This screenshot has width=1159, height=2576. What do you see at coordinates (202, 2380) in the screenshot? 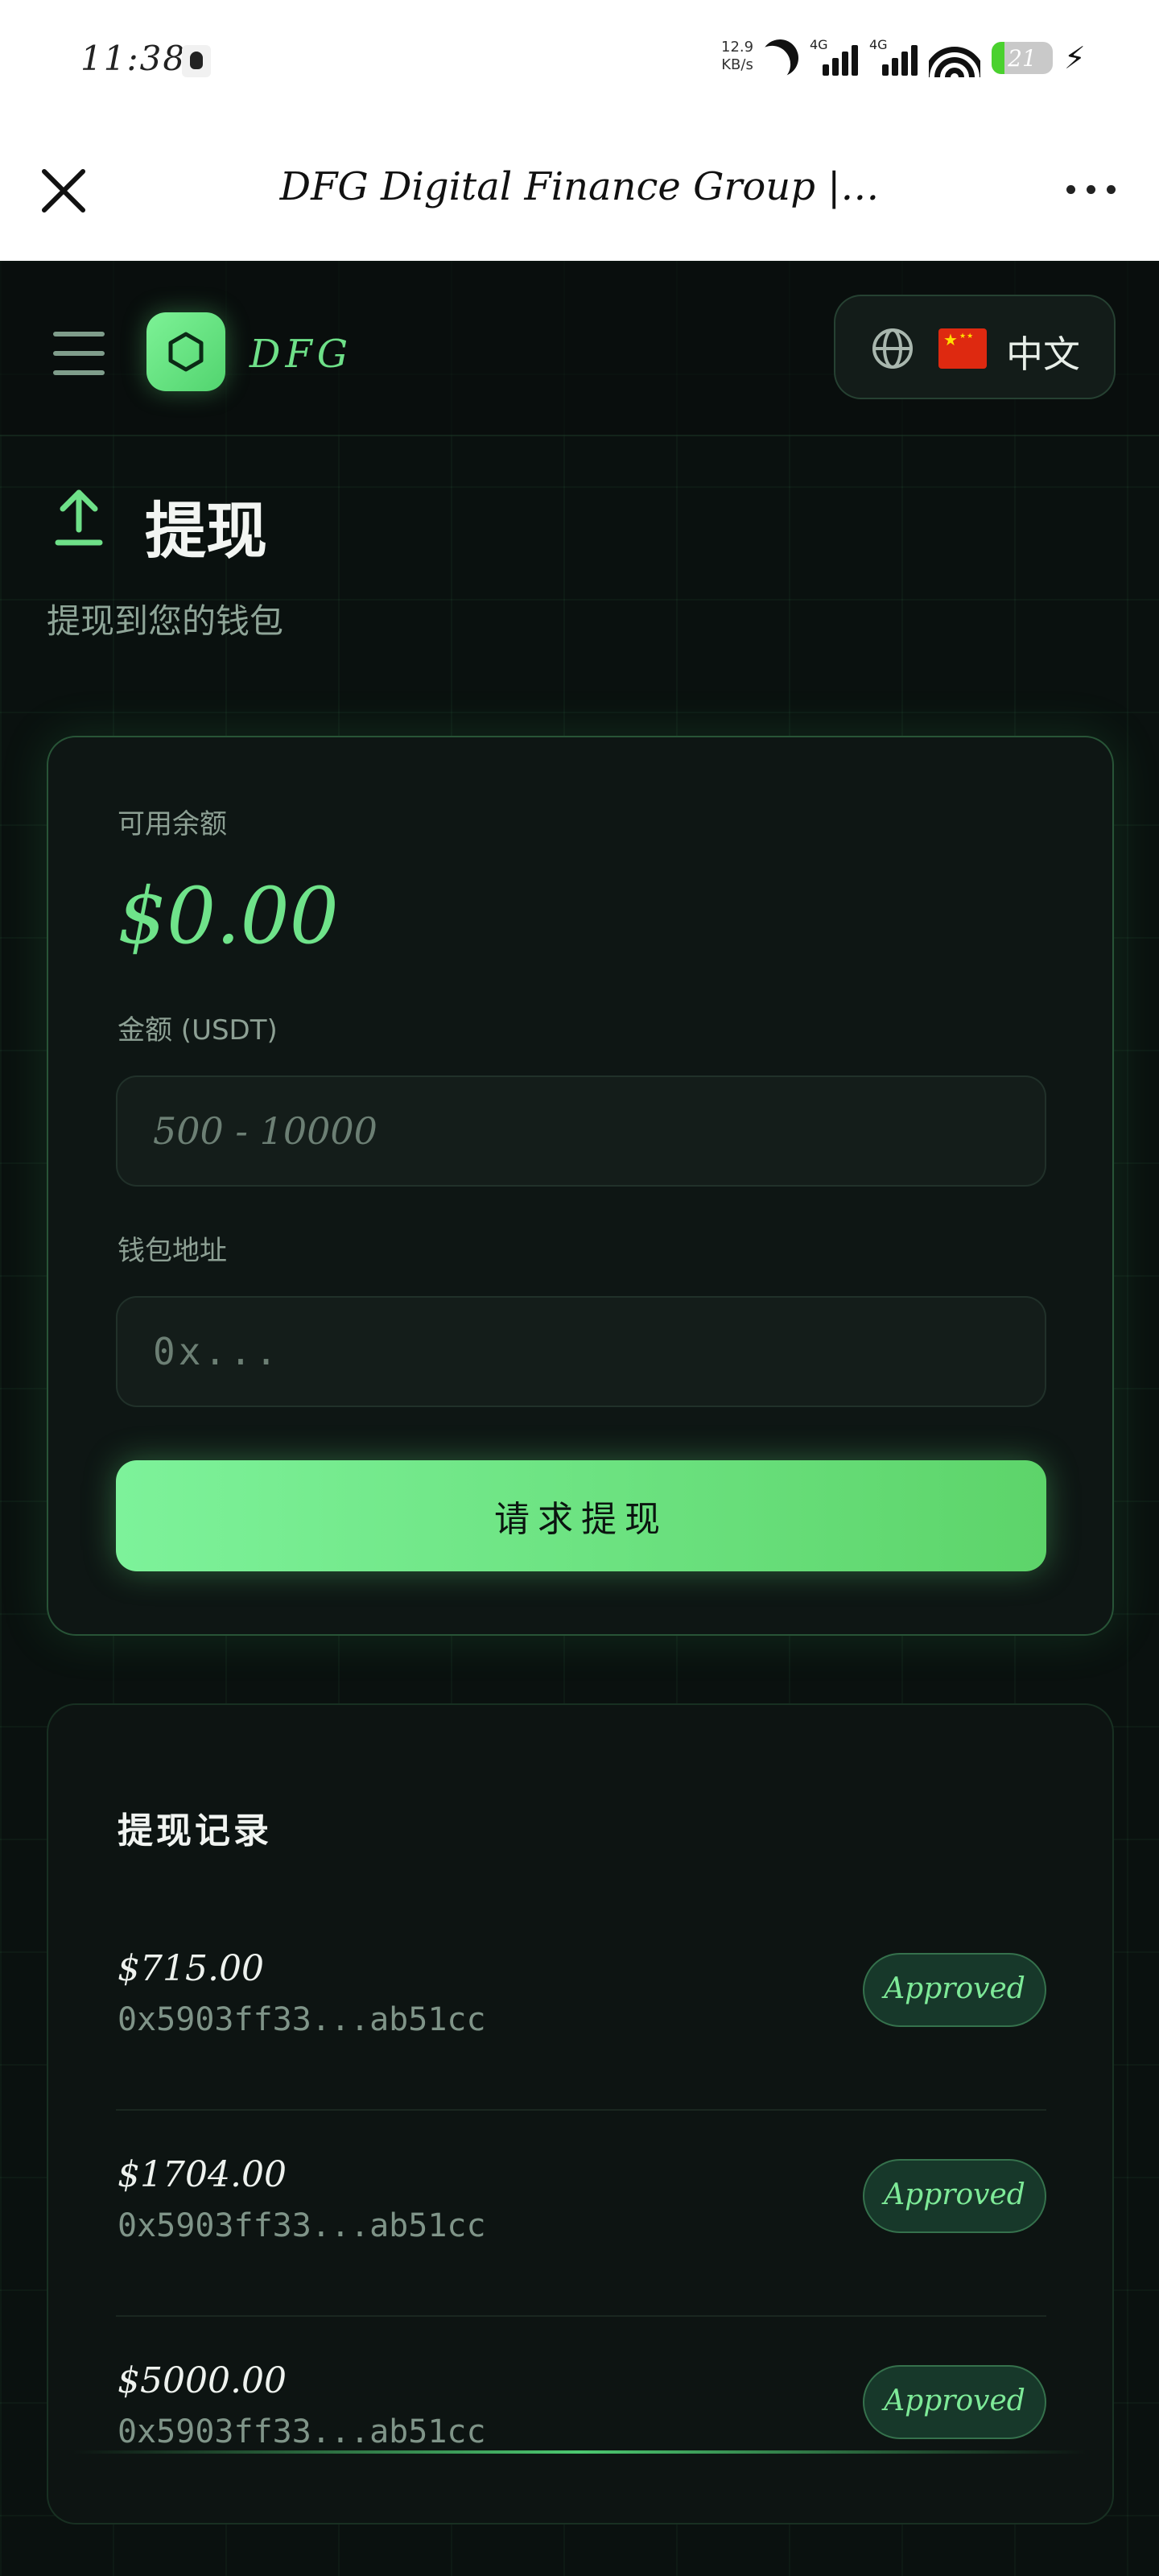
I see `record-amount: $5000.00` at bounding box center [202, 2380].